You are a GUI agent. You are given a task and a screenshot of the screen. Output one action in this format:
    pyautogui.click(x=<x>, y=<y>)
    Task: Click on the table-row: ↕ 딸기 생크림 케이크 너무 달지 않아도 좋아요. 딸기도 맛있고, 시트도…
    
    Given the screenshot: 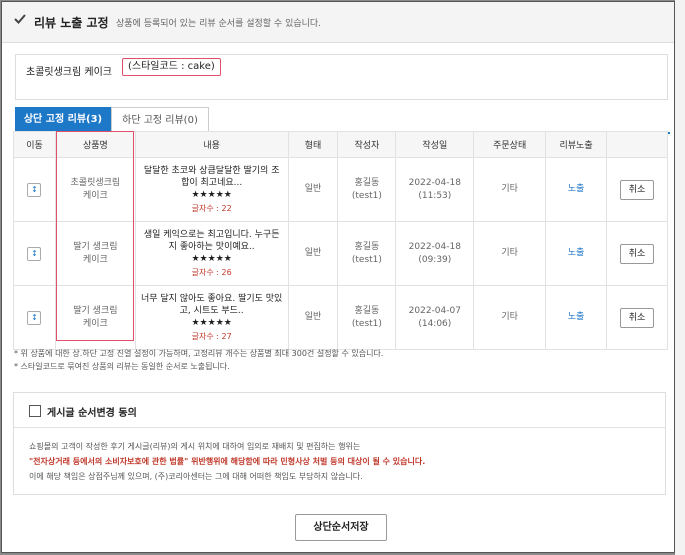 What is the action you would take?
    pyautogui.click(x=340, y=317)
    